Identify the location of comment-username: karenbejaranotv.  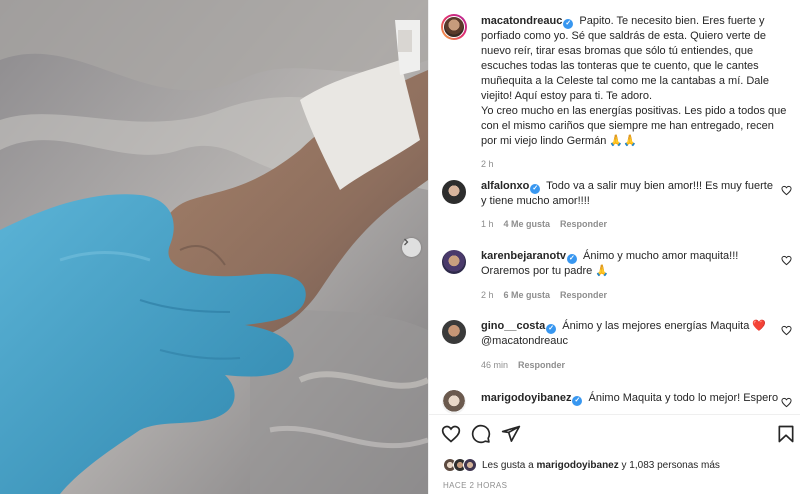
(523, 256).